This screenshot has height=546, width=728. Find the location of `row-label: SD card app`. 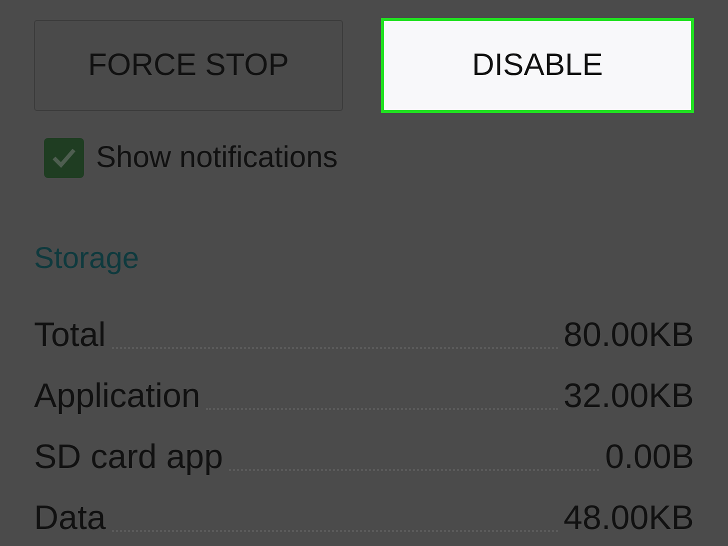

row-label: SD card app is located at coordinates (128, 457).